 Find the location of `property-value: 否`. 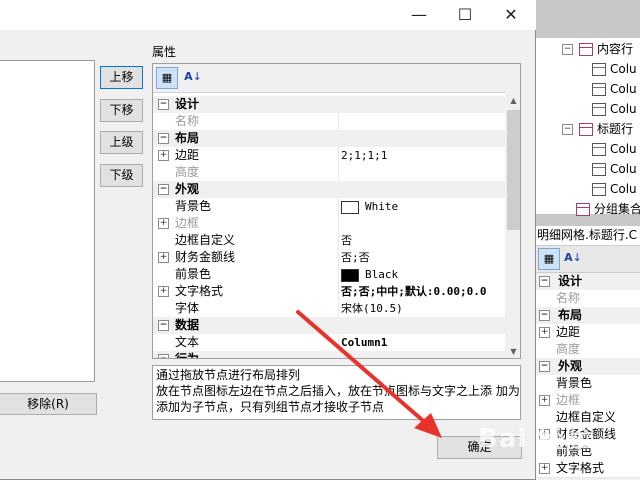

property-value: 否 is located at coordinates (346, 240).